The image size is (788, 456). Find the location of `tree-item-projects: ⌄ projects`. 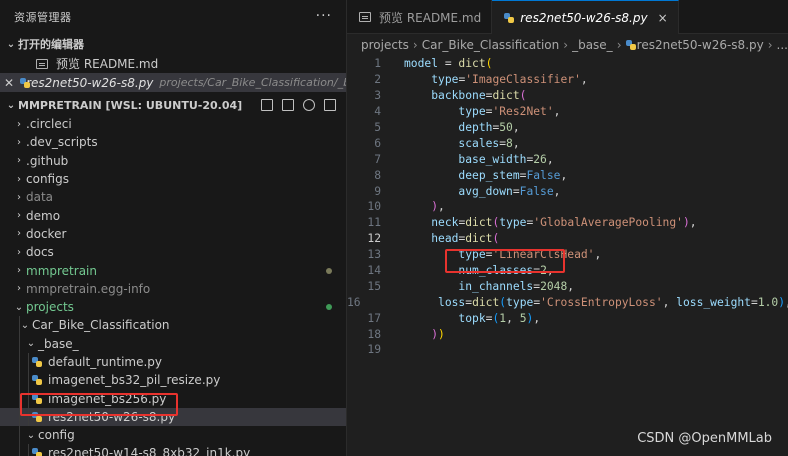

tree-item-projects: ⌄ projects is located at coordinates (173, 307).